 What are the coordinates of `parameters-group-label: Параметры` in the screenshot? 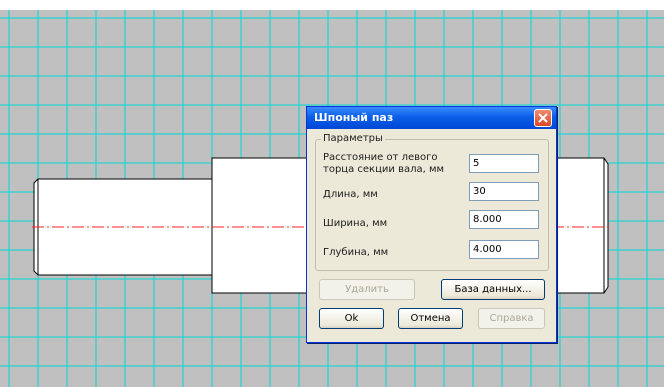 It's located at (353, 138).